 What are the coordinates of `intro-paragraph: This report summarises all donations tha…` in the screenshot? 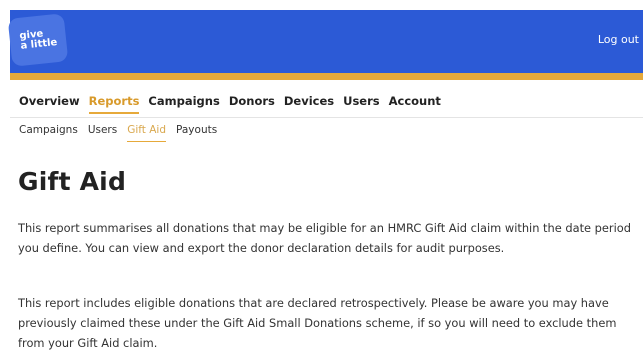 It's located at (324, 238).